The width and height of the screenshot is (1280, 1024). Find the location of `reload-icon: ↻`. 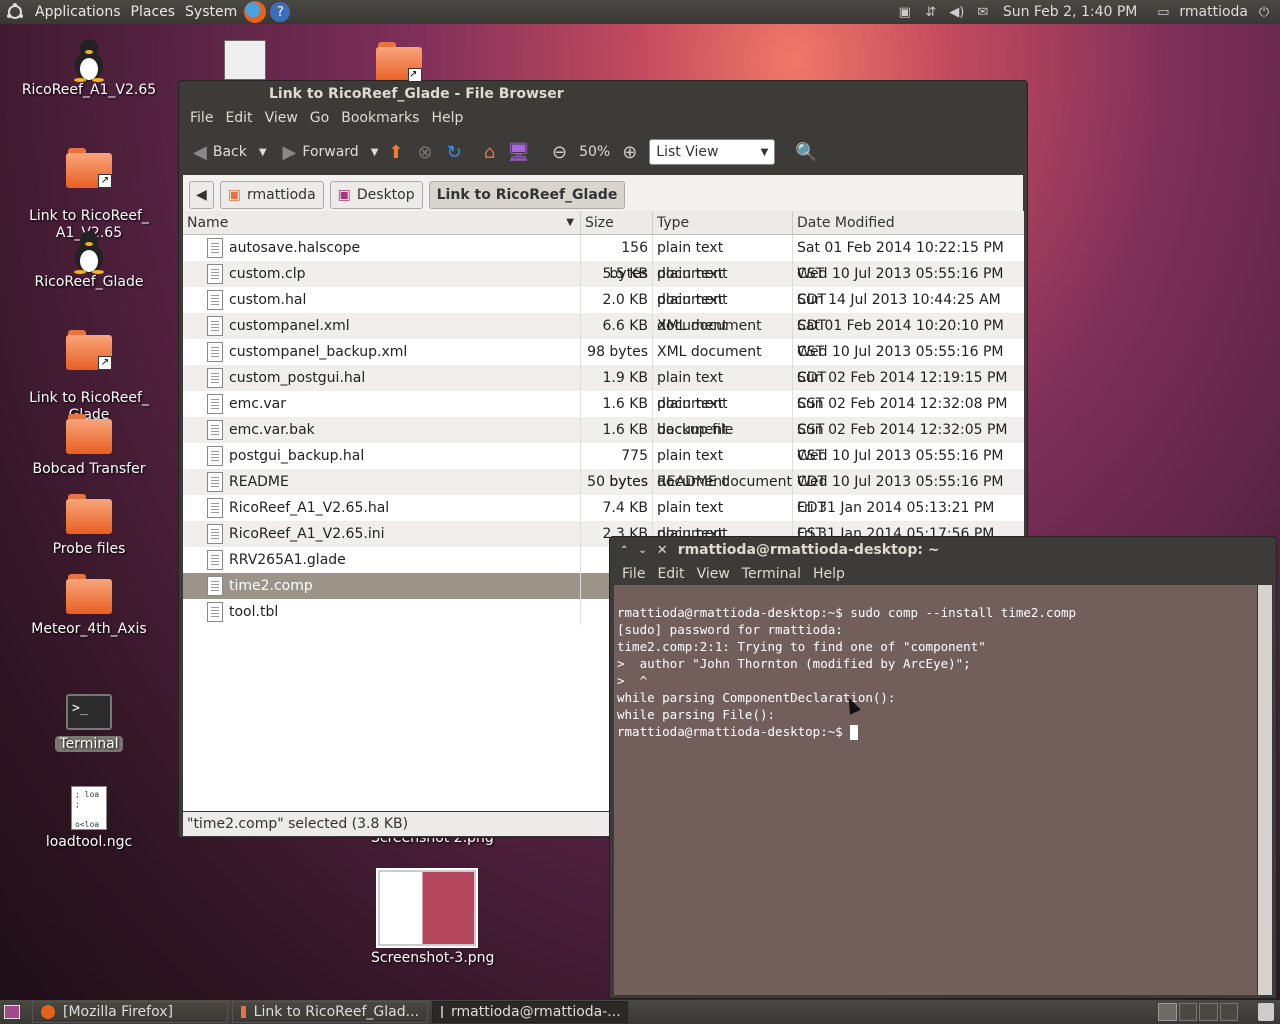

reload-icon: ↻ is located at coordinates (454, 152).